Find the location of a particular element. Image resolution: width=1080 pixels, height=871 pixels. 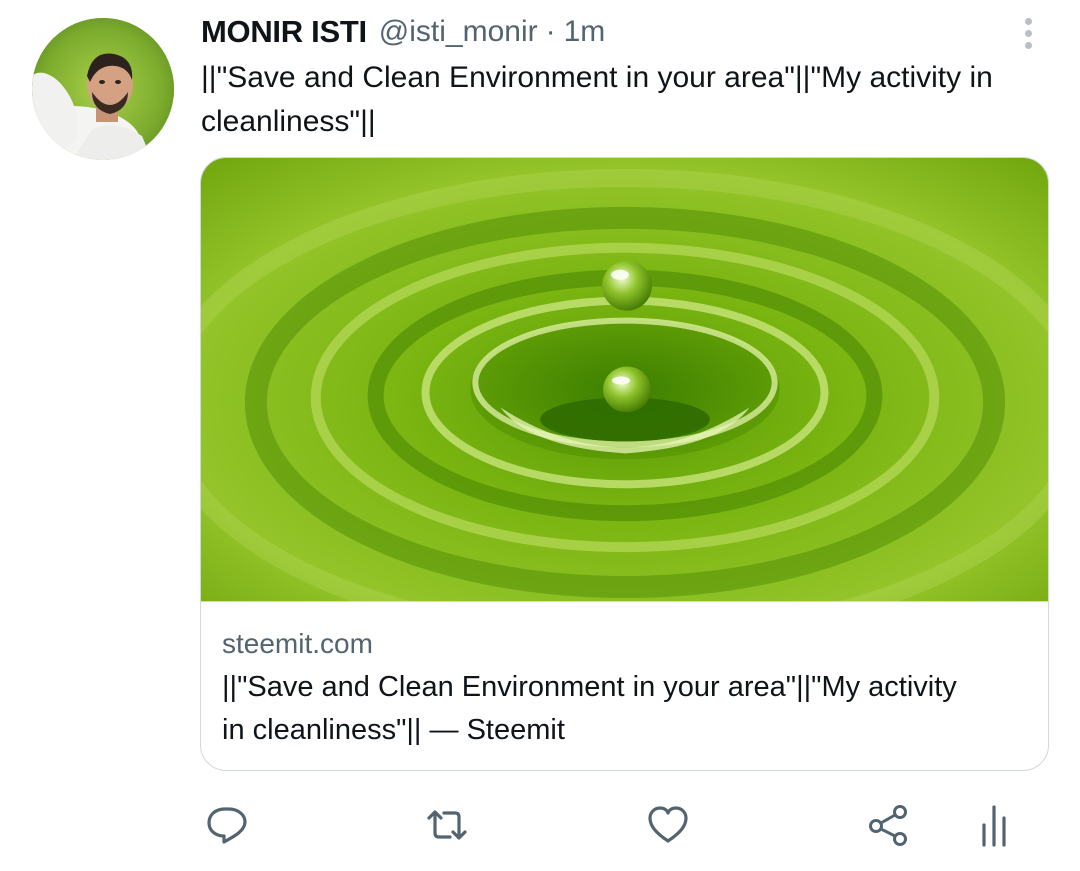

heart-icon is located at coordinates (668, 824).